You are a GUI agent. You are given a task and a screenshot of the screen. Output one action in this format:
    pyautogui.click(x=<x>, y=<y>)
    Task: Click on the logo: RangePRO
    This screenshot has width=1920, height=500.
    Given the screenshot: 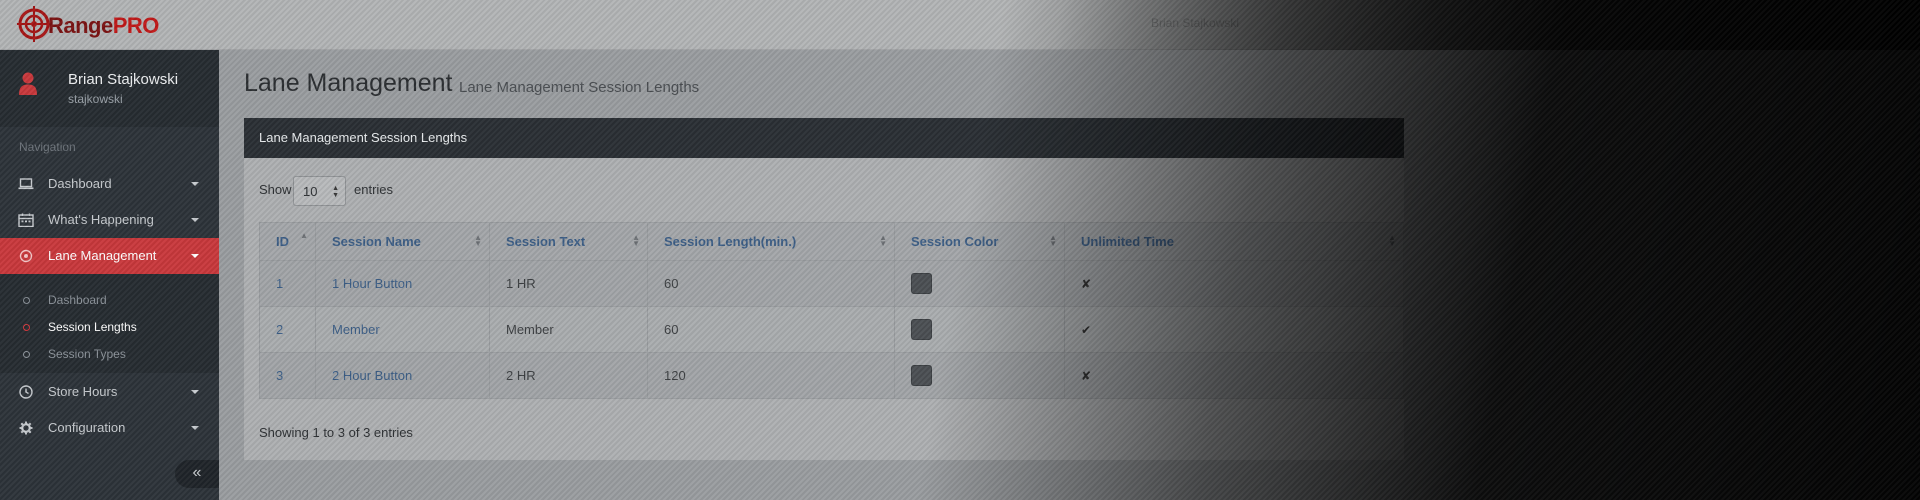 What is the action you would take?
    pyautogui.click(x=88, y=24)
    